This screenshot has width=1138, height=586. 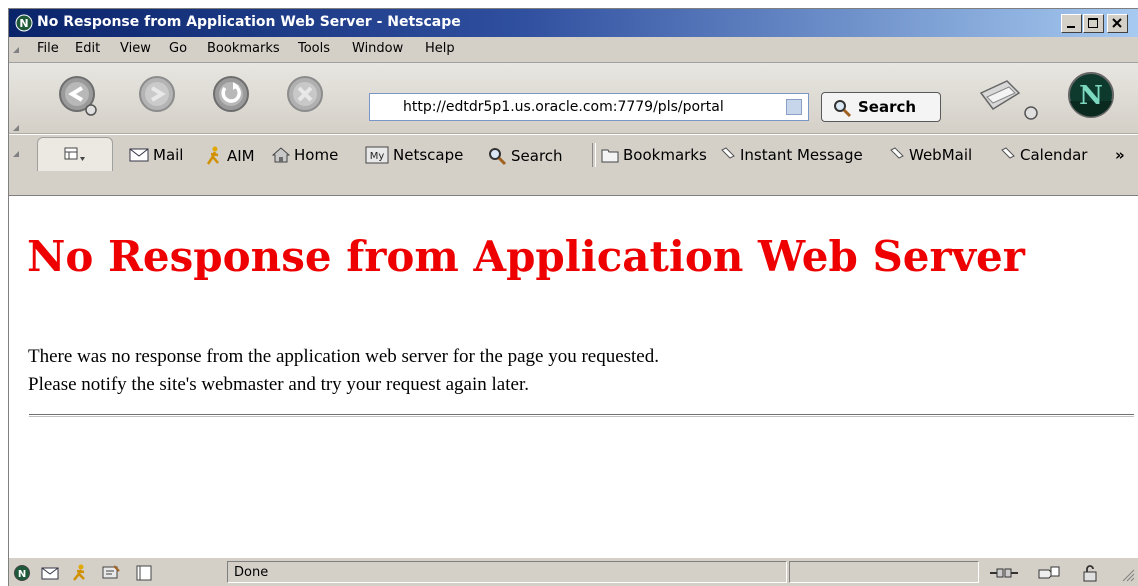 What do you see at coordinates (111, 573) in the screenshot?
I see `composer-icon` at bounding box center [111, 573].